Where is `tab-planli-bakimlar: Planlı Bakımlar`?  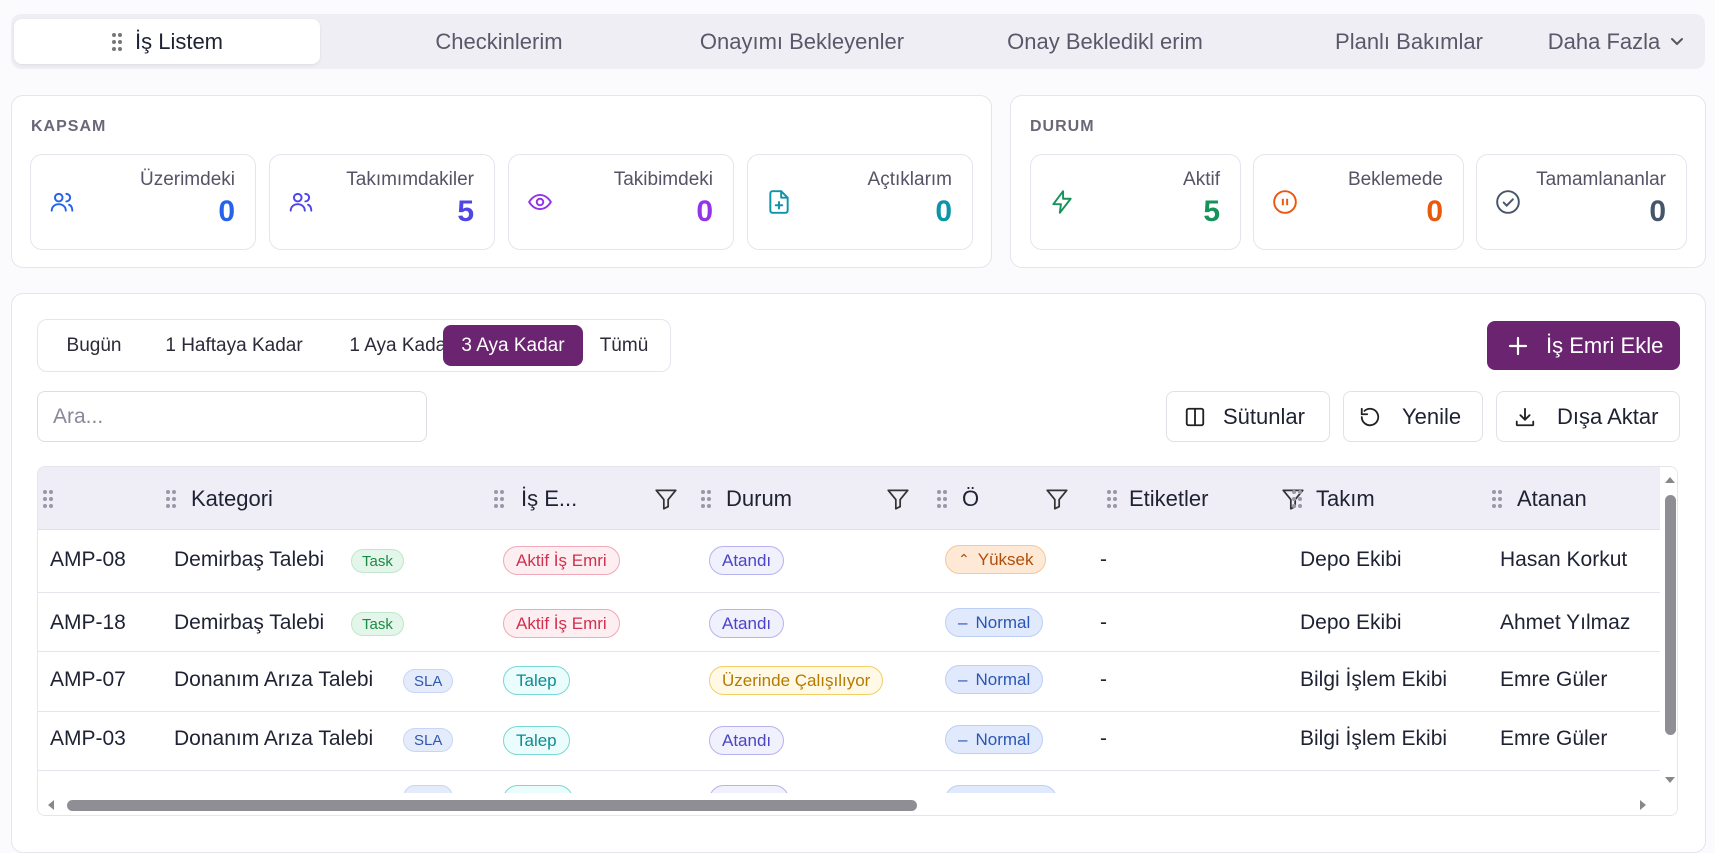 tab-planli-bakimlar: Planlı Bakımlar is located at coordinates (1409, 41).